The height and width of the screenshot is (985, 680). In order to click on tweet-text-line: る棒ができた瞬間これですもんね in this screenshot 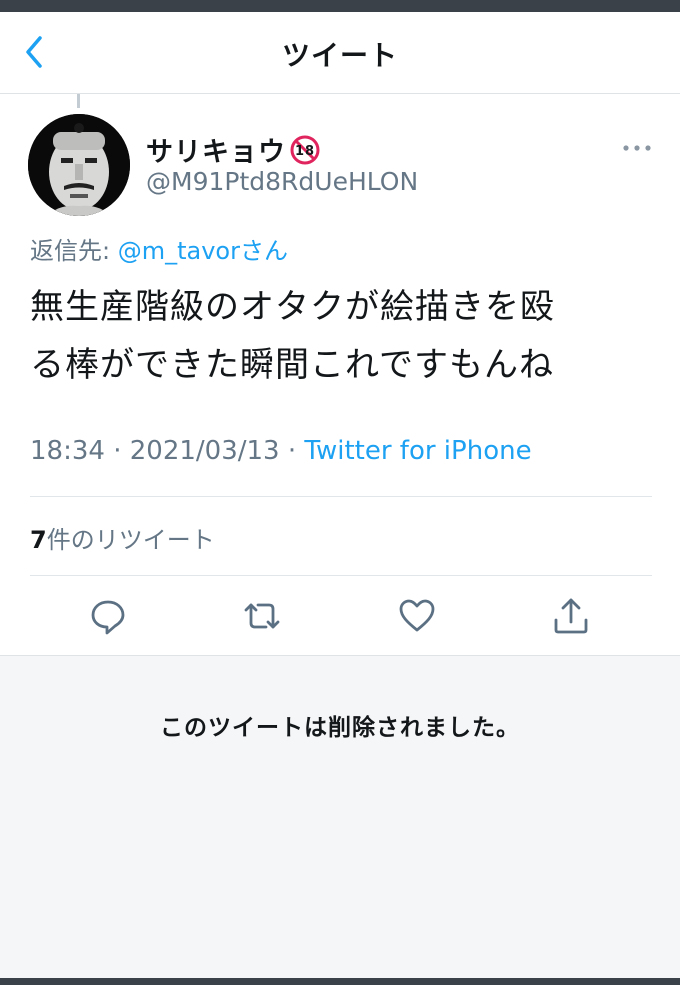, I will do `click(292, 365)`.